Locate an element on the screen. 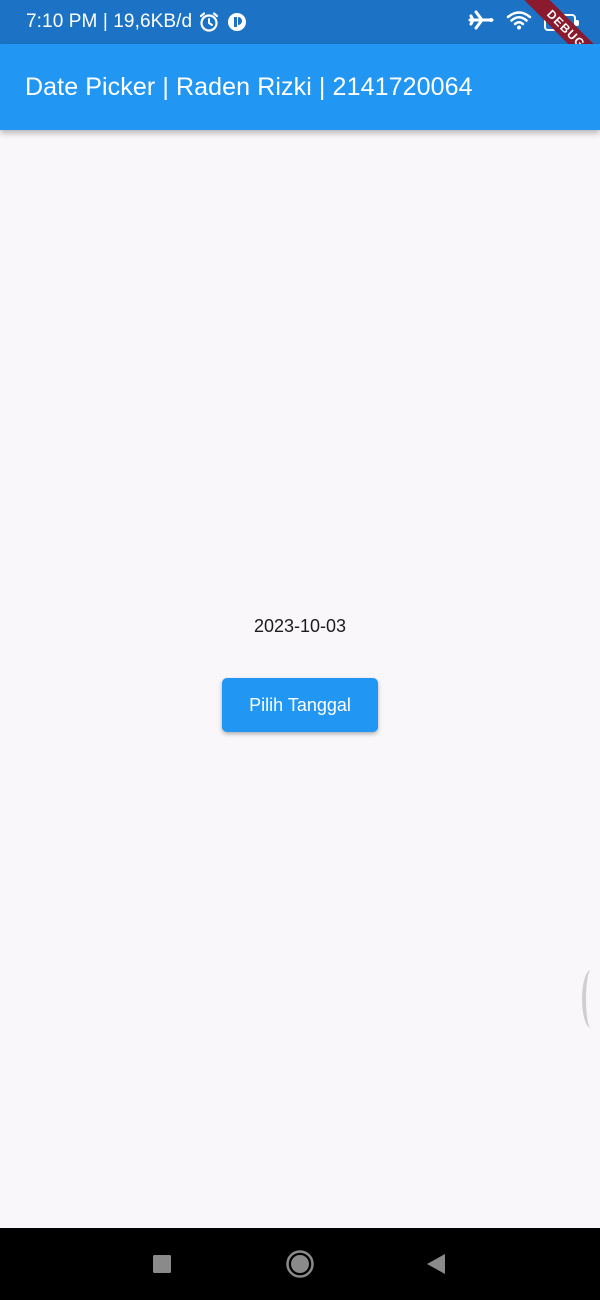 This screenshot has width=600, height=1300. app-bar: Date Picker | Raden Rizki | 2141720064 is located at coordinates (300, 87).